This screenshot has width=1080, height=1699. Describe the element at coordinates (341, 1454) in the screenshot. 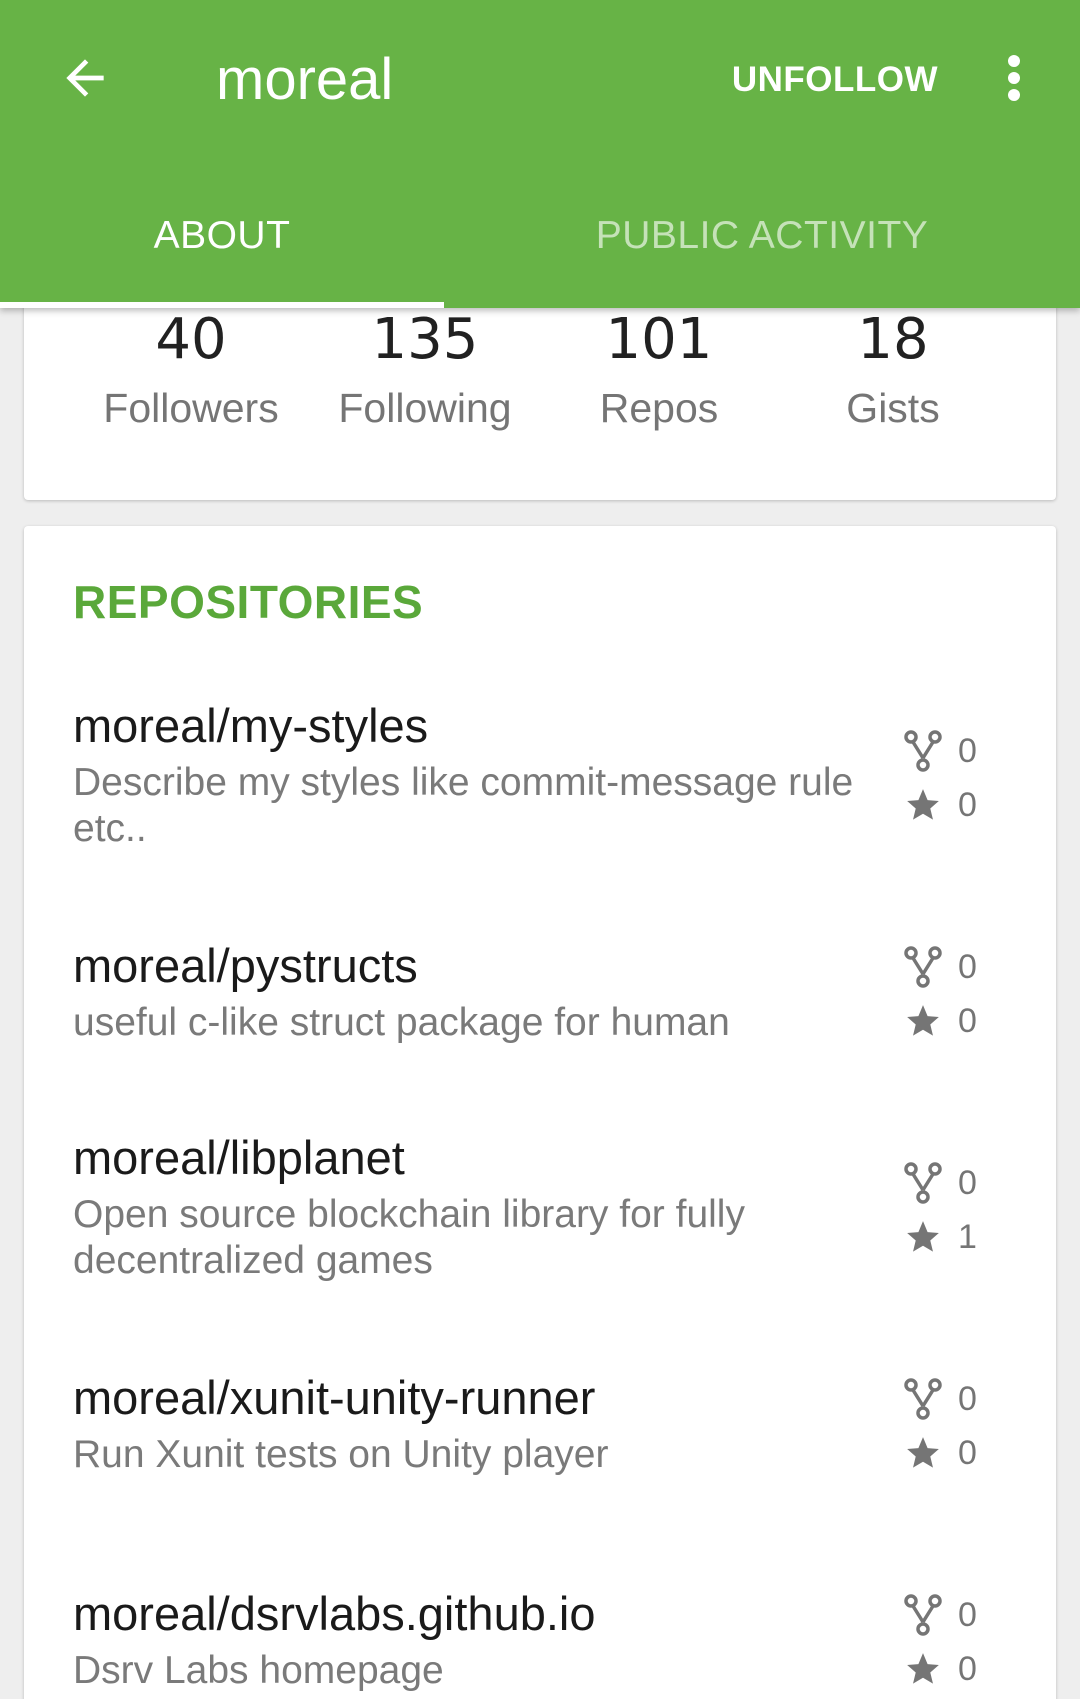

I see `repo-description: Run Xunit tests on Unity player` at that location.